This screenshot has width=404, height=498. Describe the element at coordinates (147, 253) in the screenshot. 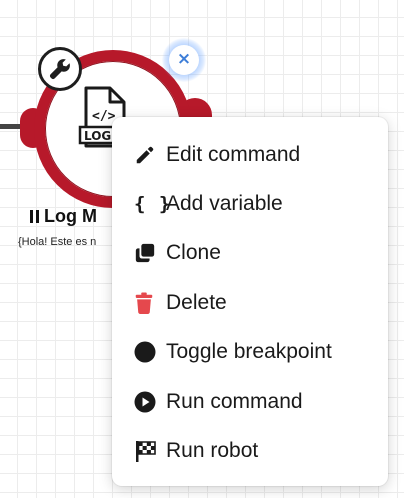

I see `clone-icon` at that location.